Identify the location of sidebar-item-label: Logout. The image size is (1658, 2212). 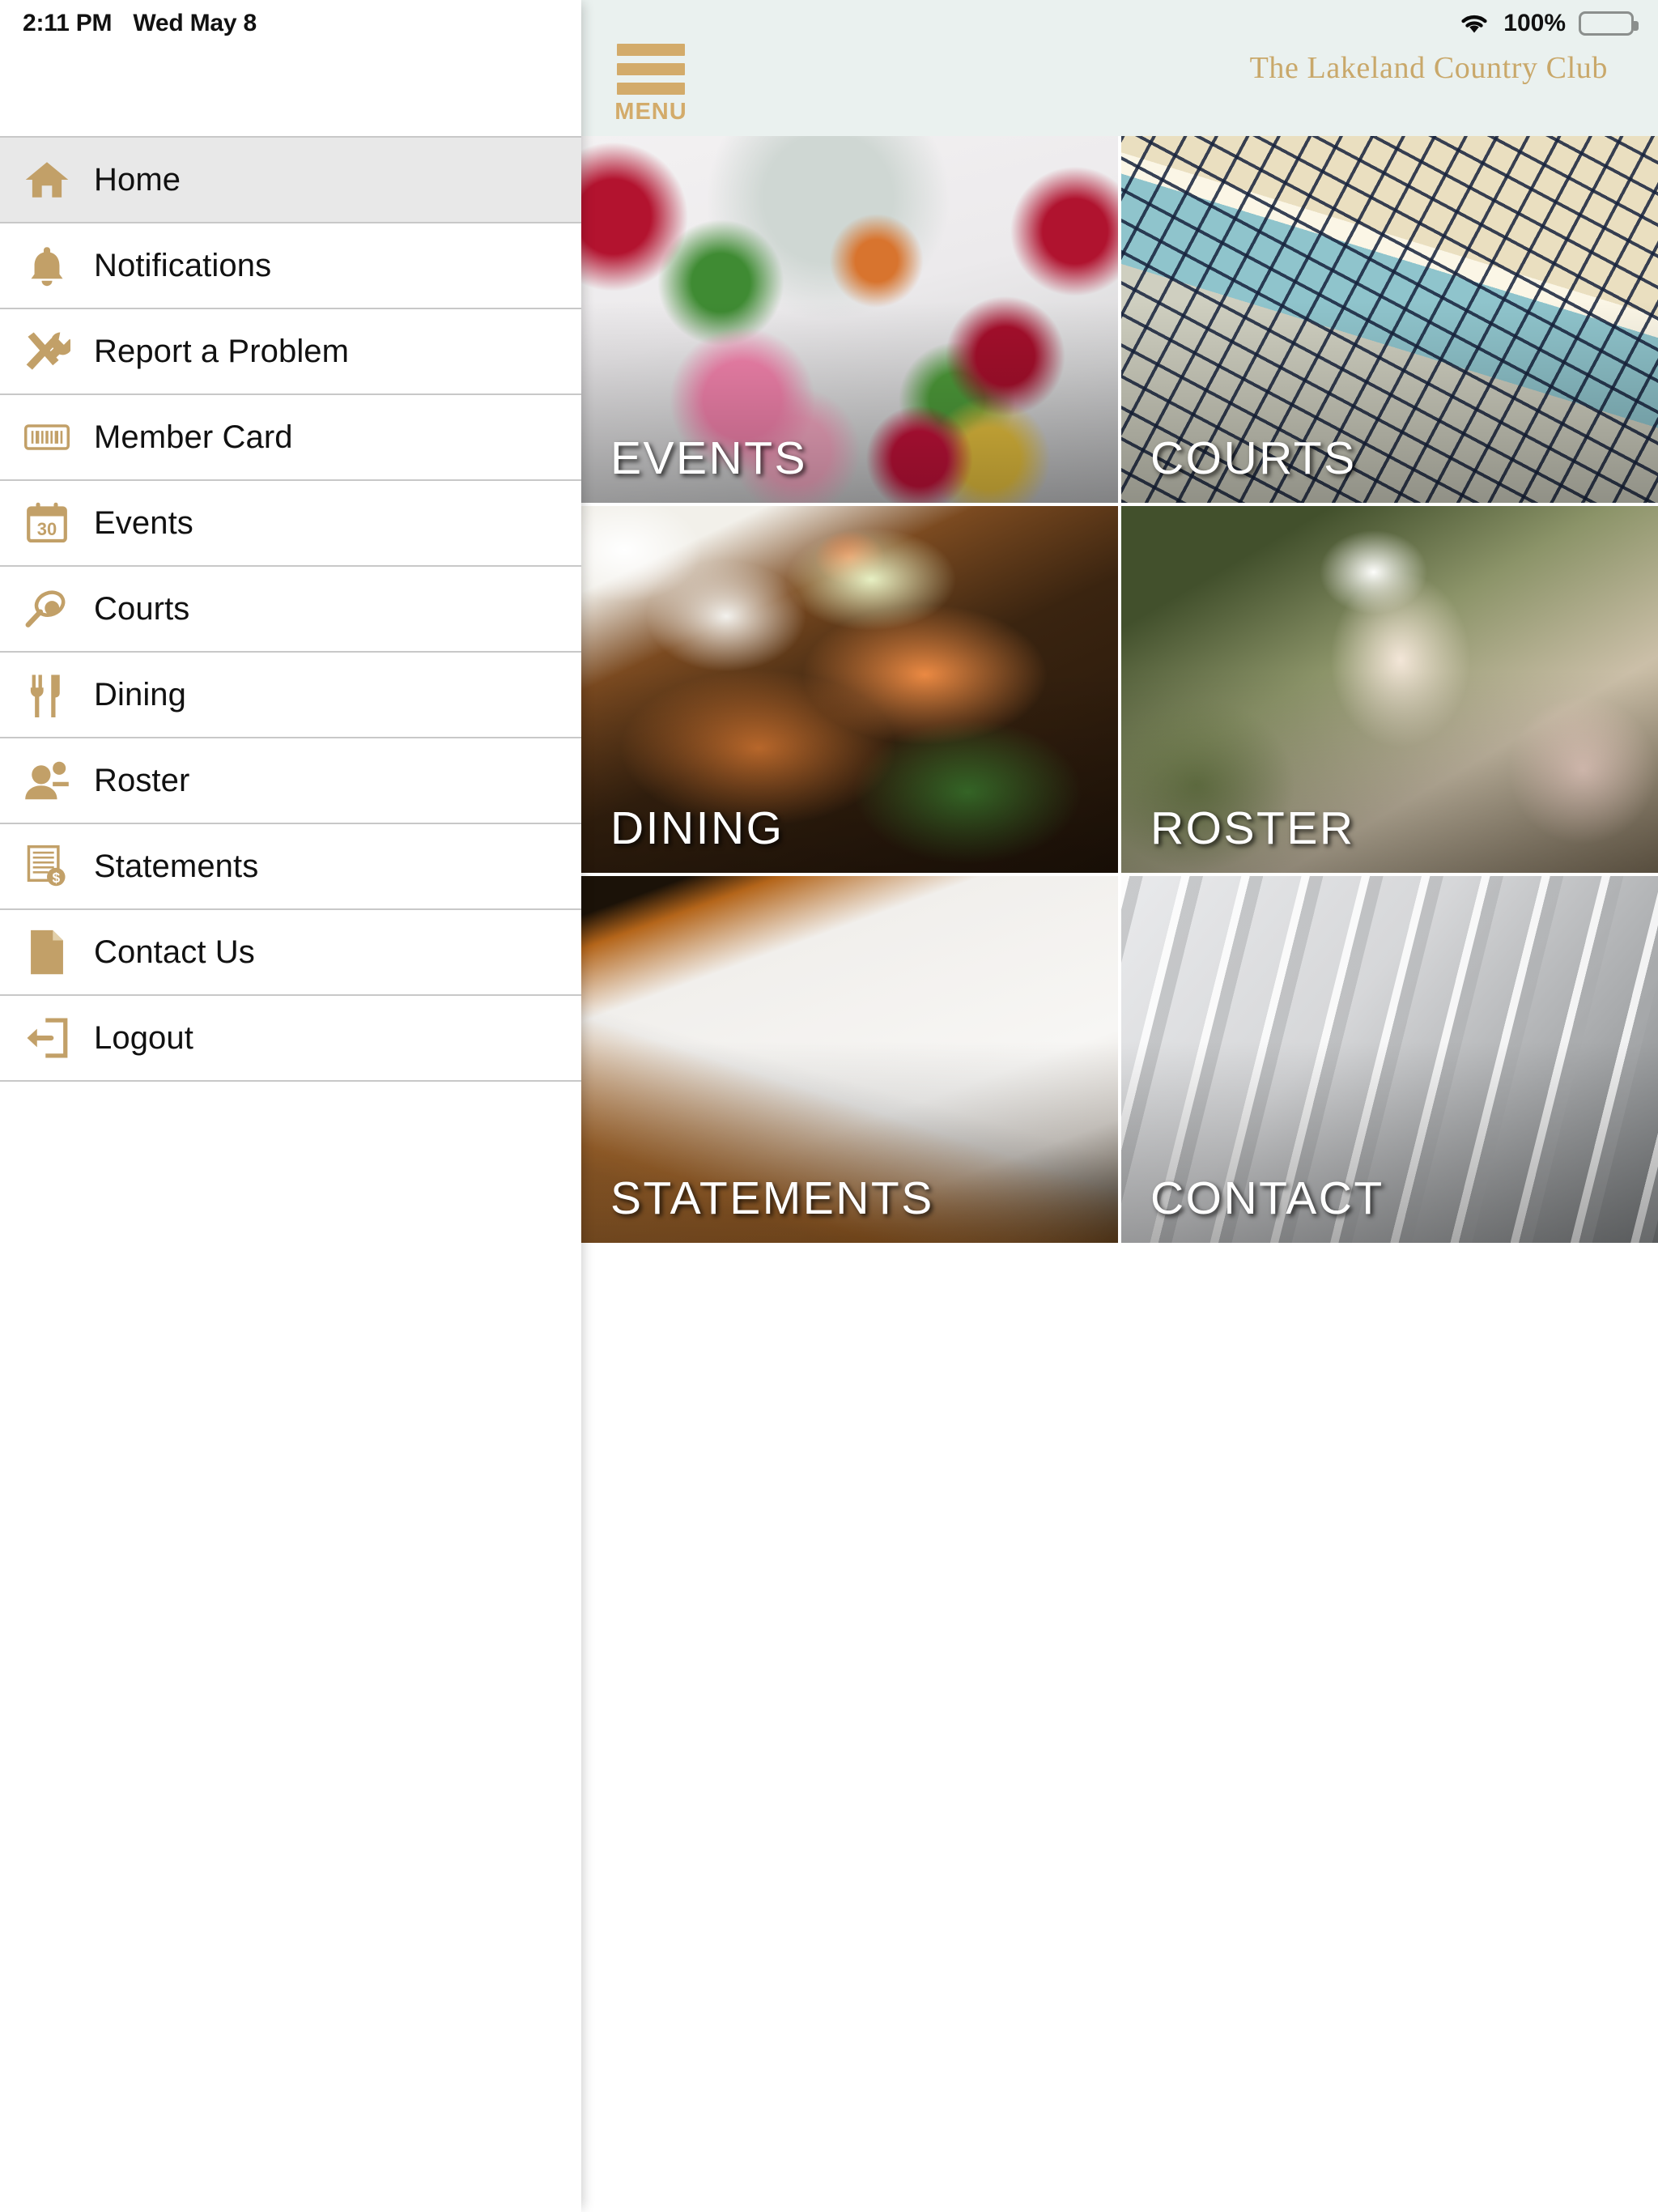
(143, 1037).